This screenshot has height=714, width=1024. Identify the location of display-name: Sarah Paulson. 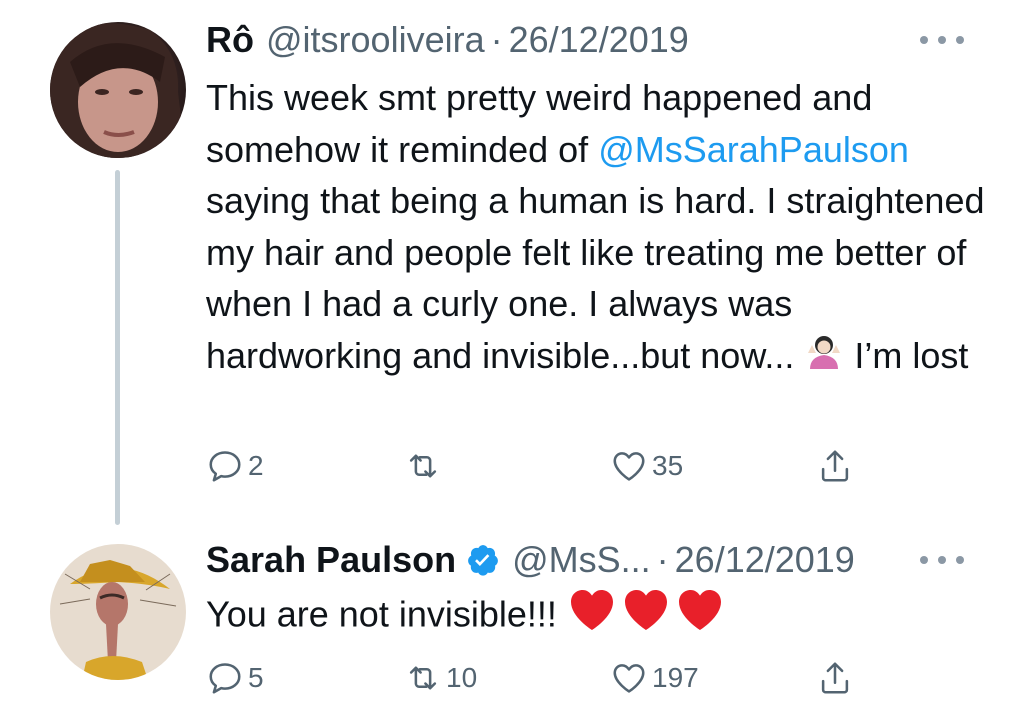
(331, 560).